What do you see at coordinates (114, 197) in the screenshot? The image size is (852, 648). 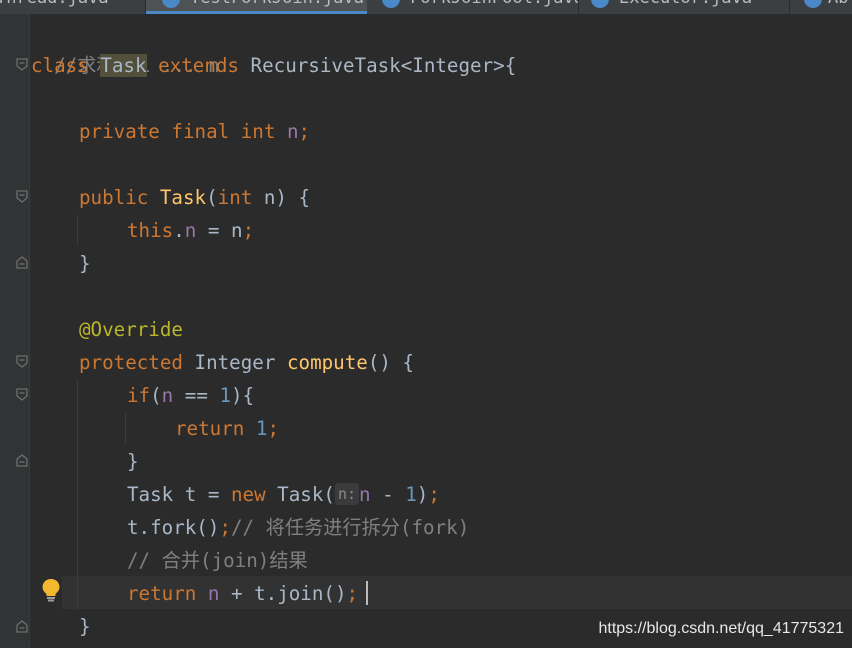 I see `keyword: public` at bounding box center [114, 197].